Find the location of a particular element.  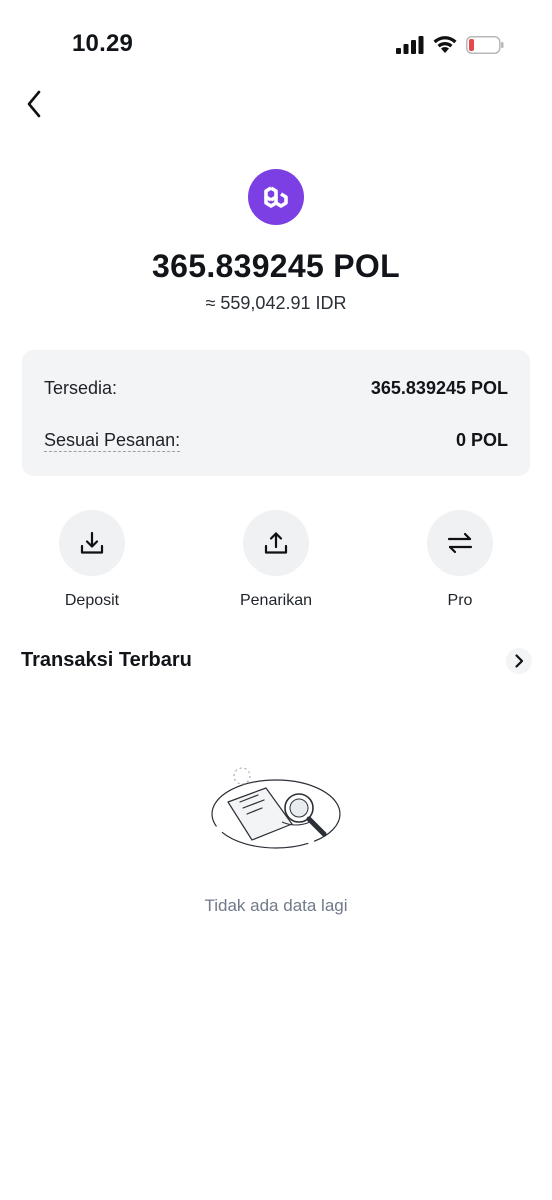

in-order-row: Sesuai Pesanan: 0 POL is located at coordinates (276, 440).